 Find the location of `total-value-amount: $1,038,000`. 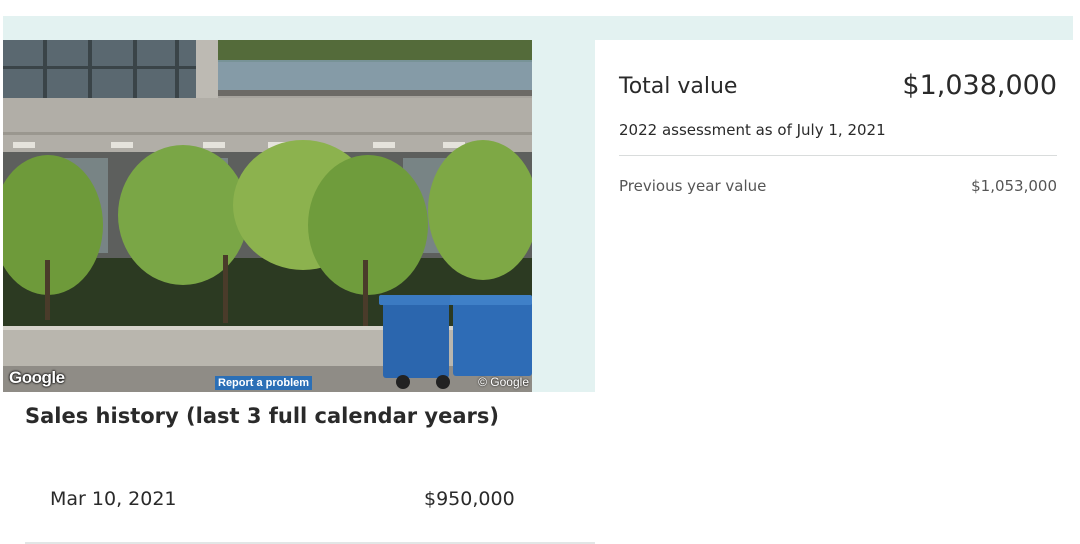

total-value-amount: $1,038,000 is located at coordinates (979, 85).